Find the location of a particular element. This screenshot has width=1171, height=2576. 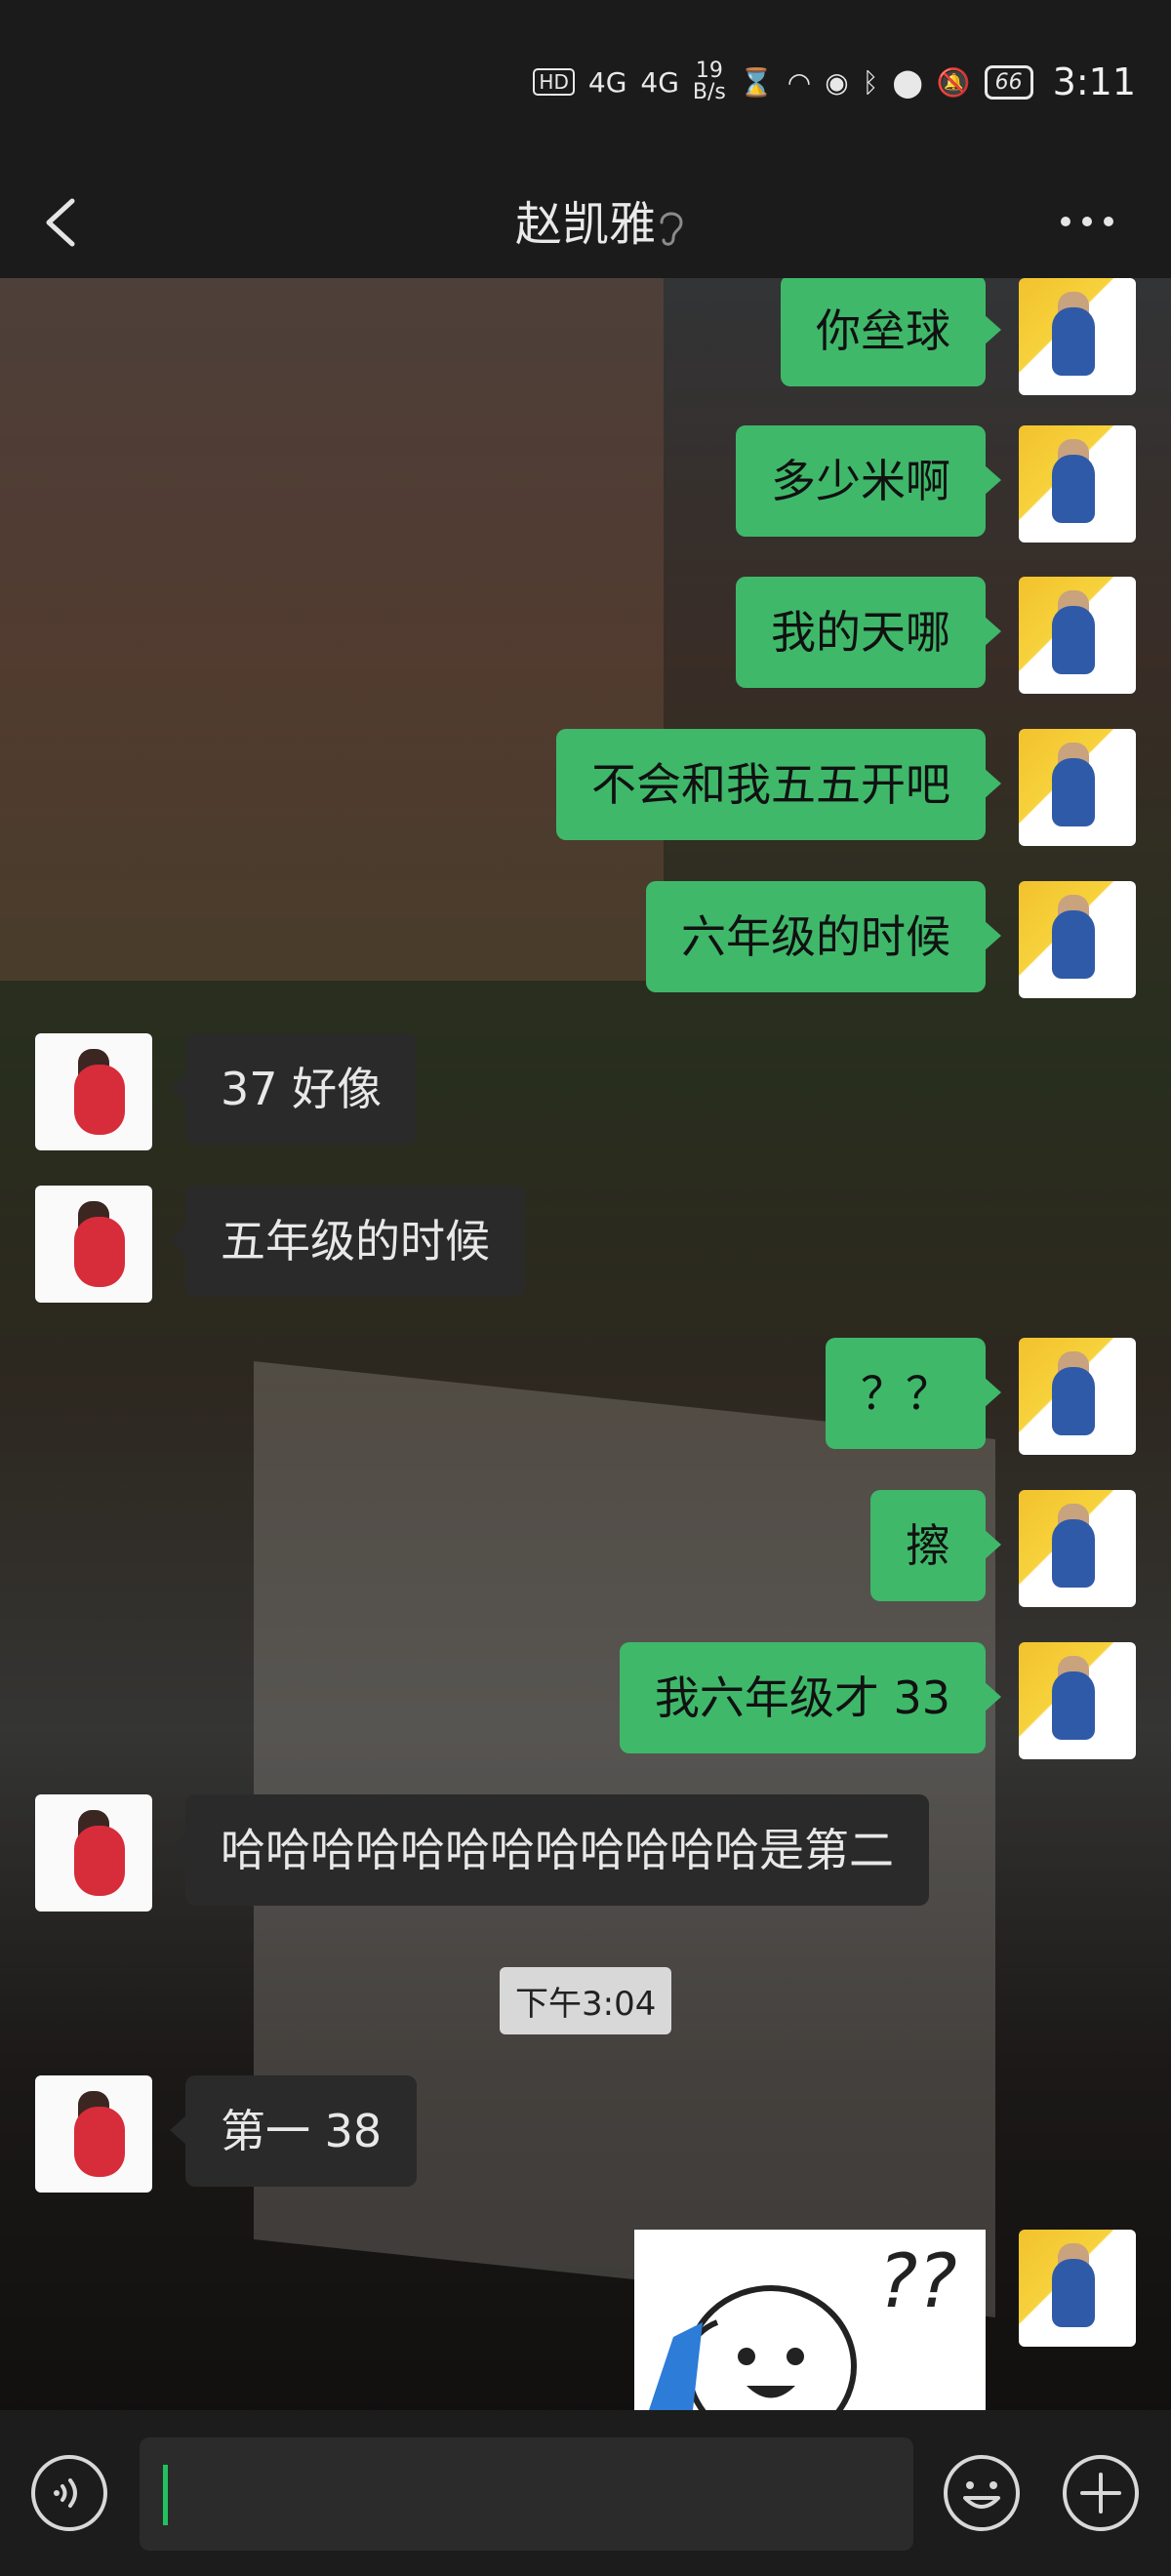

message-bubble-self: ？？ is located at coordinates (913, 1393).